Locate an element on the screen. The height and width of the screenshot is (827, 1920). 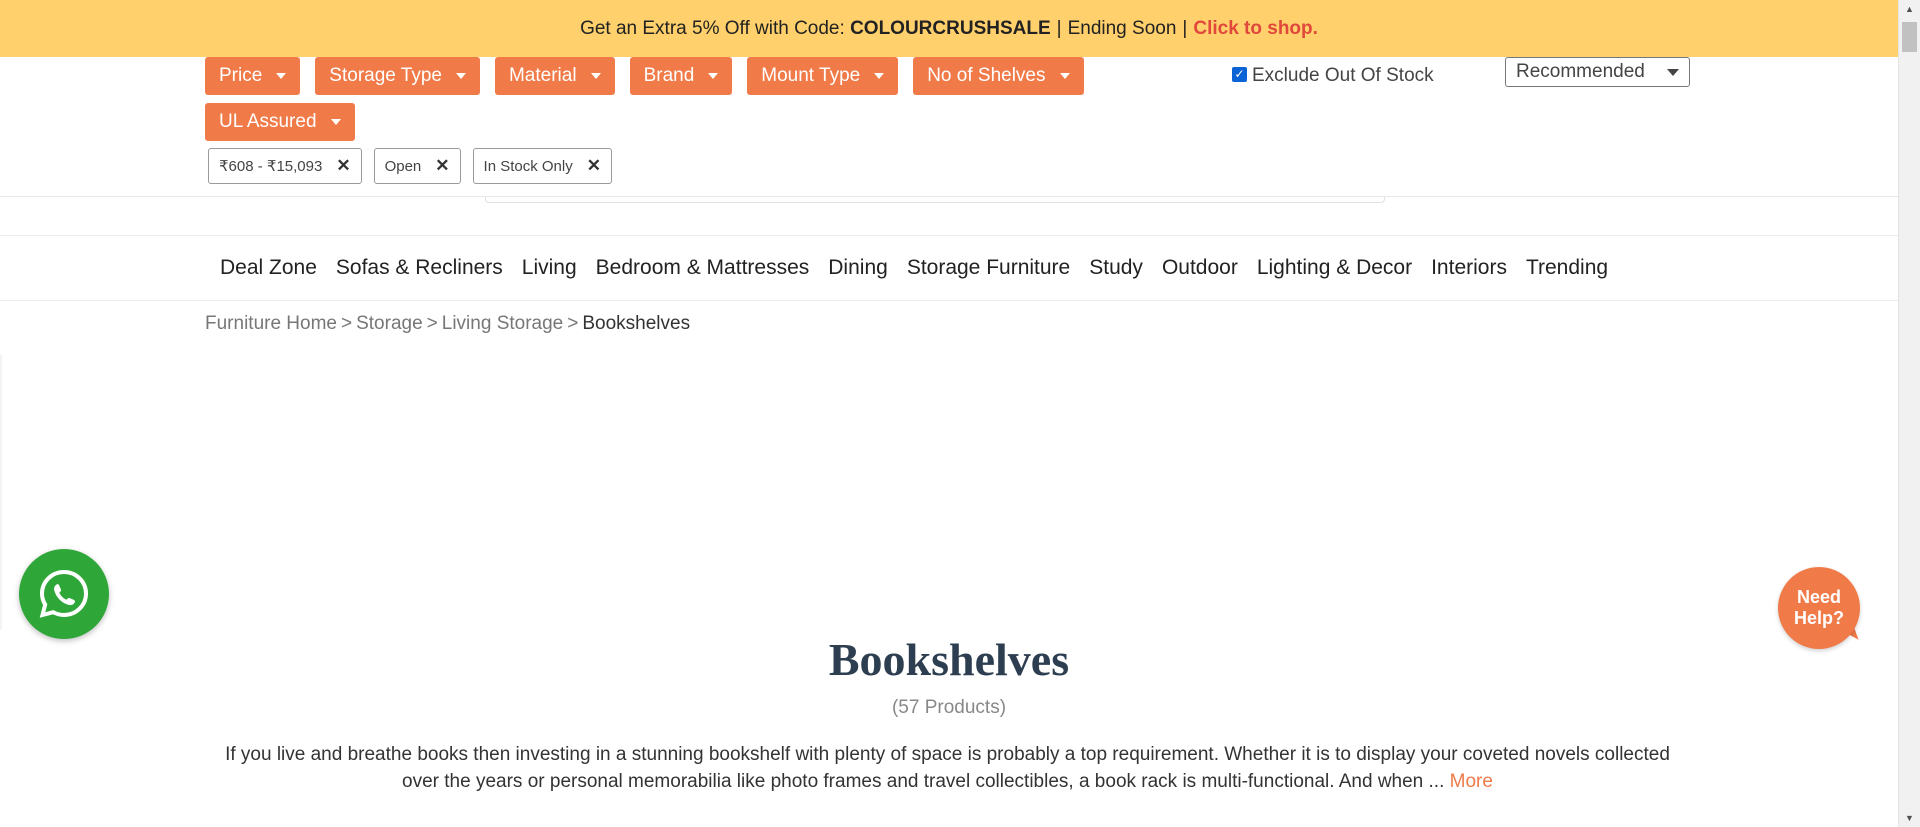
nav-item-bedroom-mattresses: Bedroom & Mattresses is located at coordinates (703, 268).